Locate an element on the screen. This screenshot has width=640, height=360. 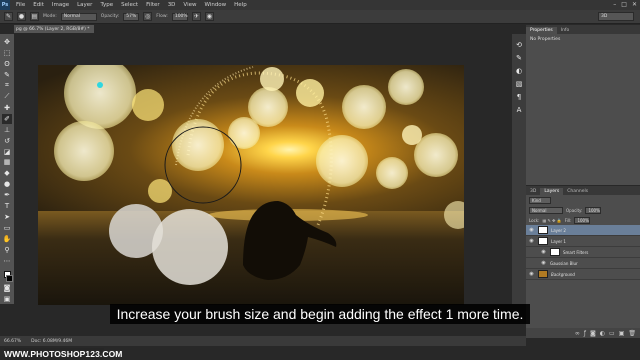
minimize-icon: – is located at coordinates (614, 4).